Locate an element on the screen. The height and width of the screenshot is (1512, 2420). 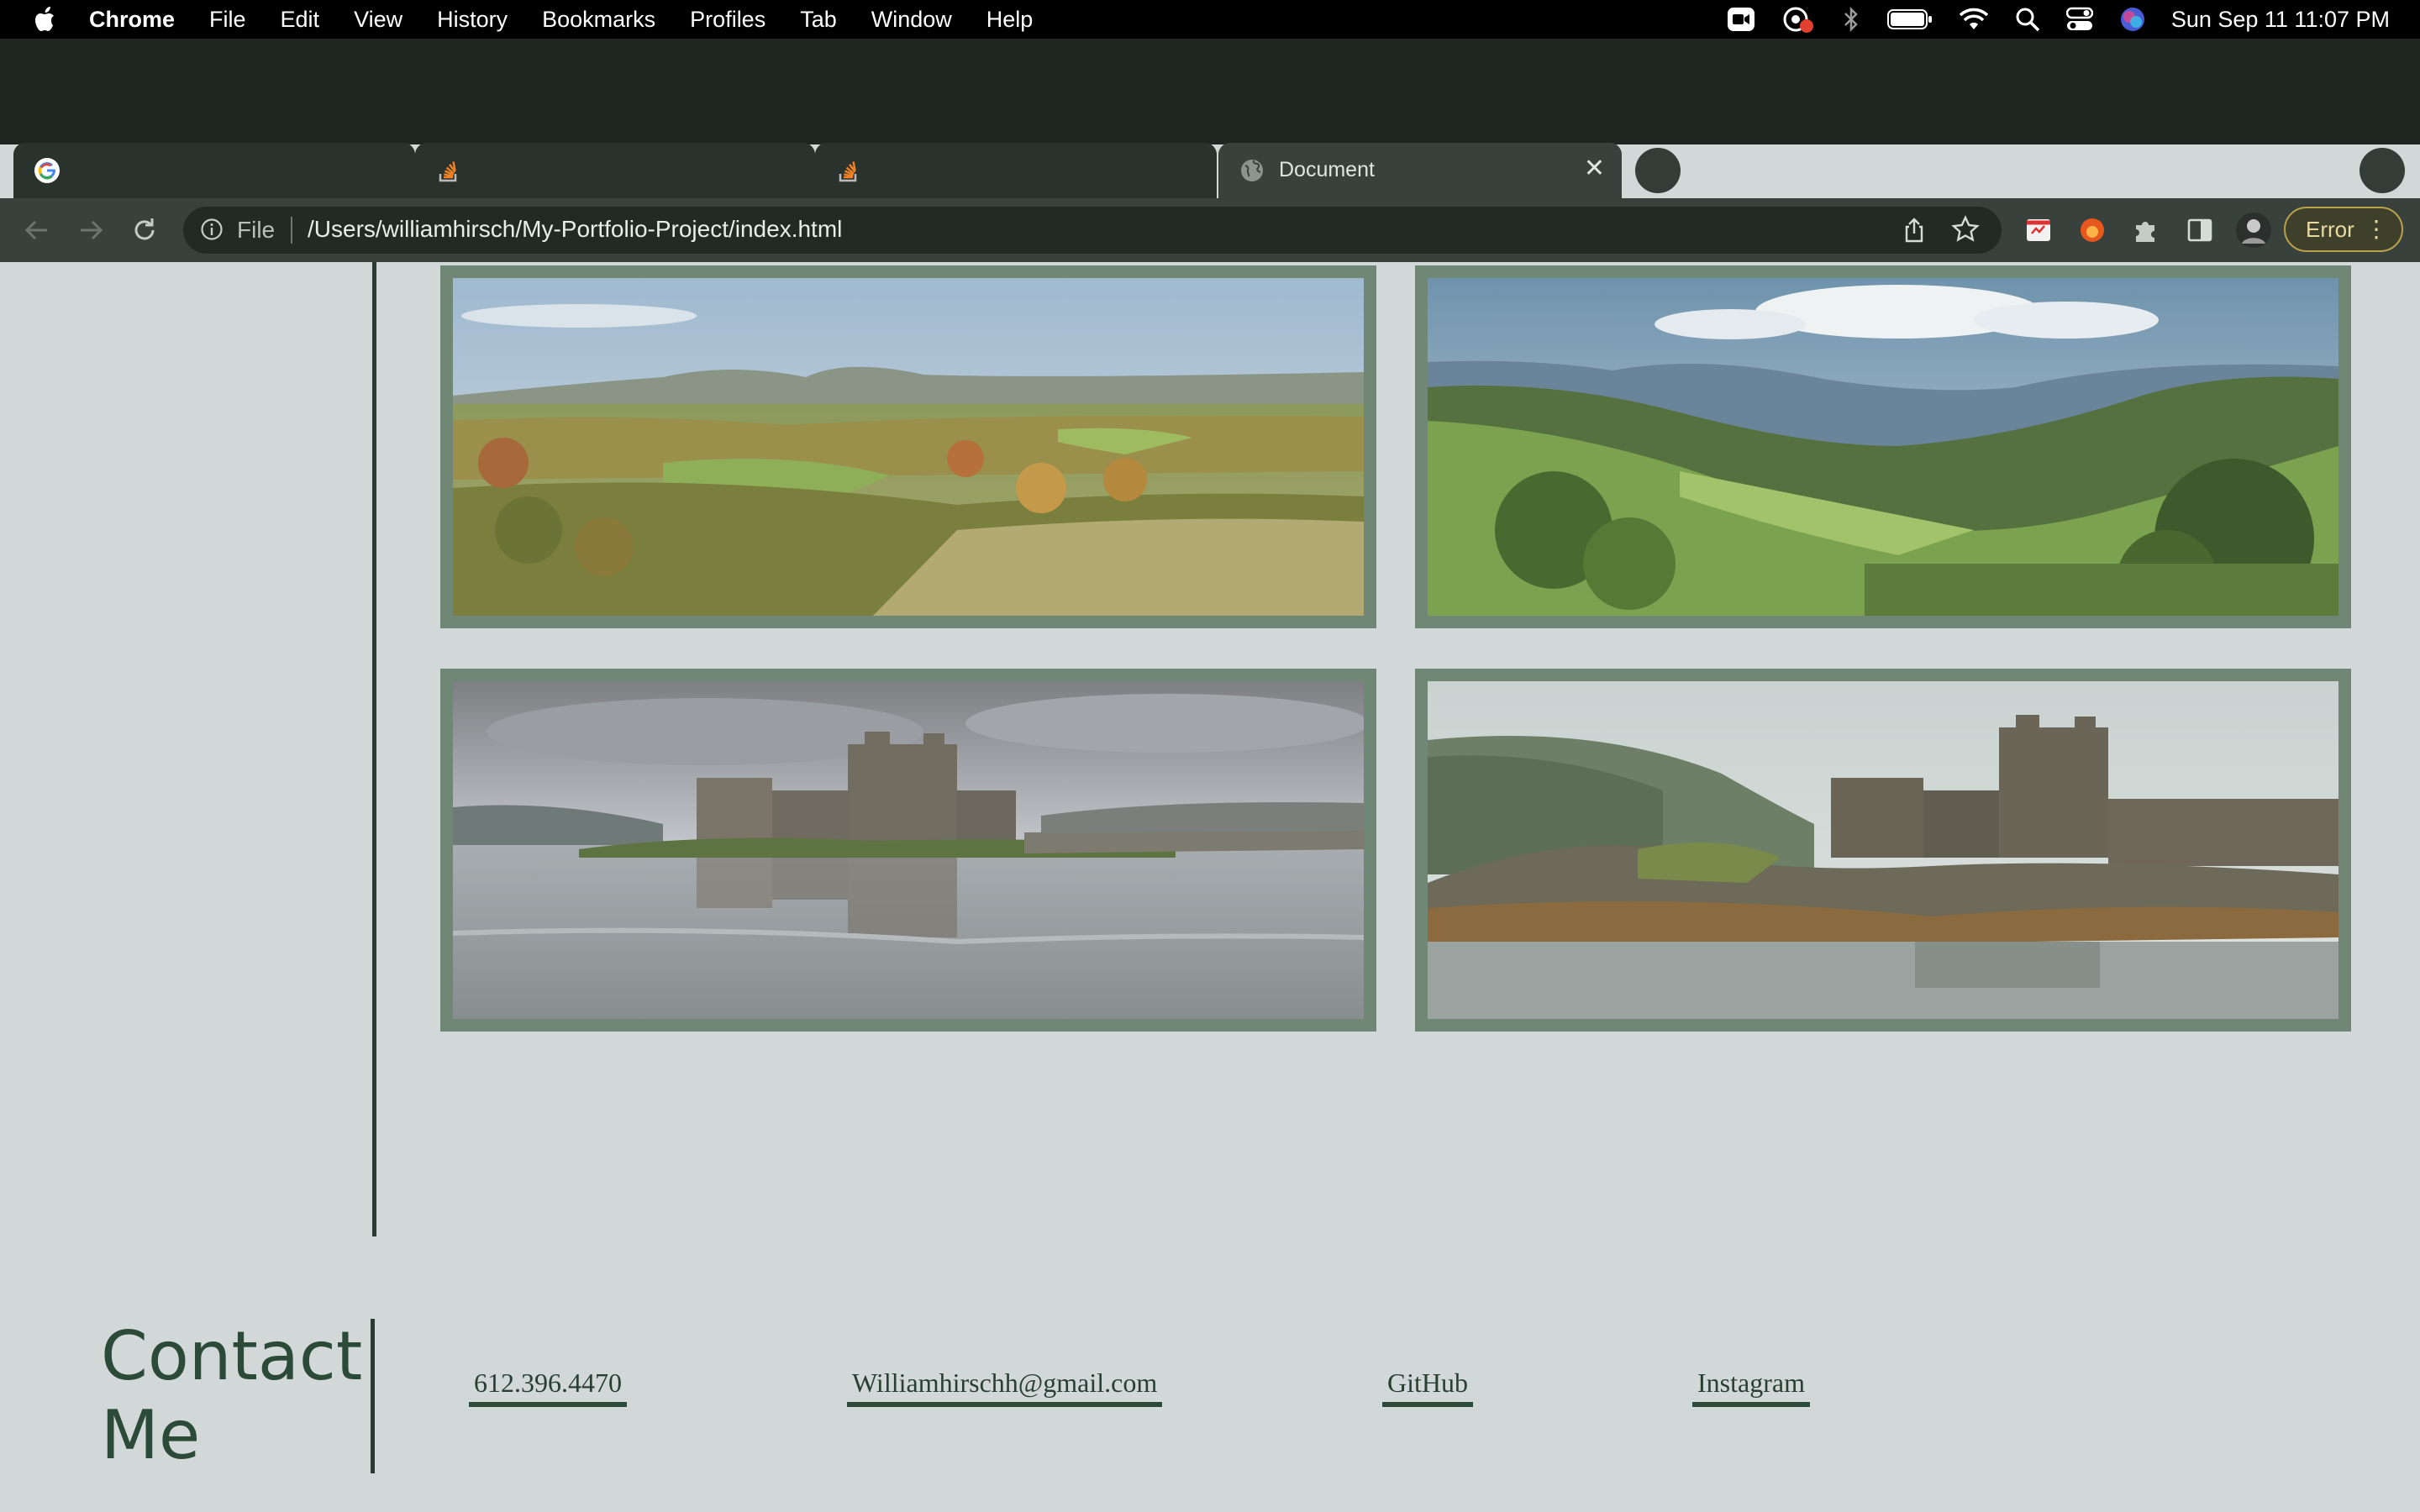
profile-avatar-icon is located at coordinates (2253, 230).